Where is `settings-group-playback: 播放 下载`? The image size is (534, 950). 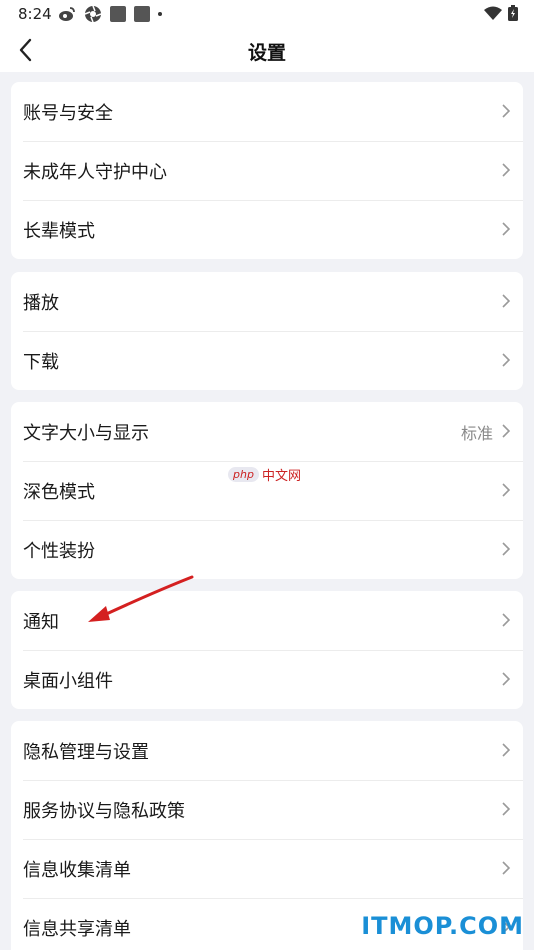 settings-group-playback: 播放 下载 is located at coordinates (267, 331).